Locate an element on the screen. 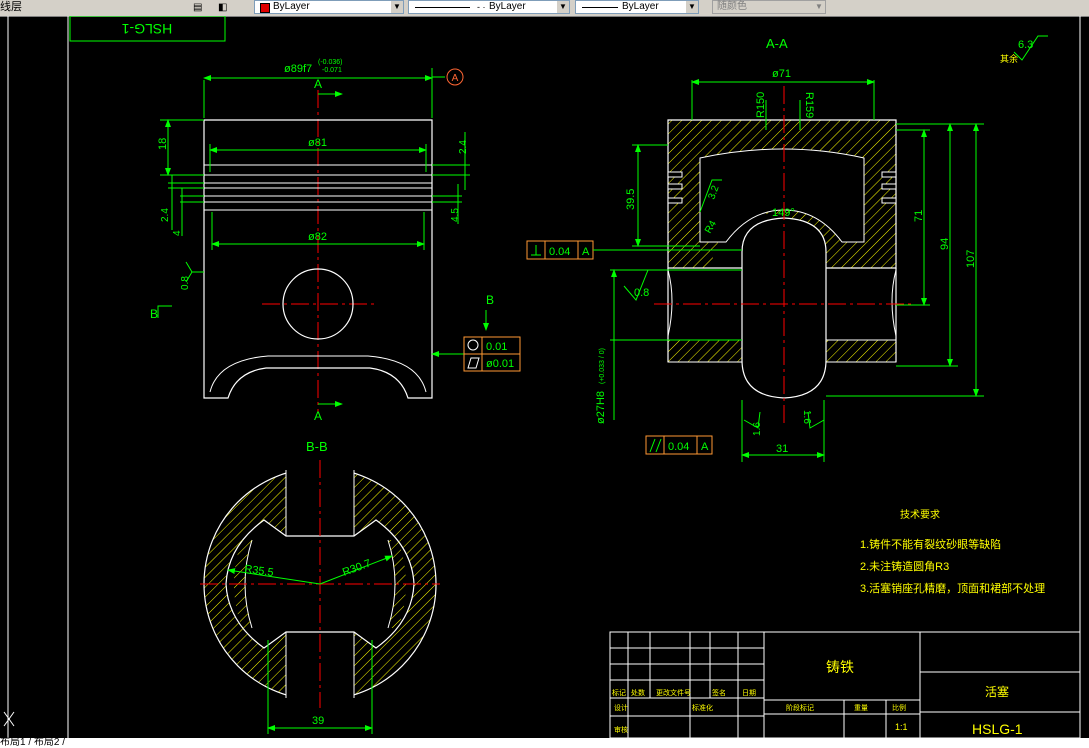 This screenshot has height=748, width=1089. linetype-select: - · ByLayer ▼ is located at coordinates (489, 7).